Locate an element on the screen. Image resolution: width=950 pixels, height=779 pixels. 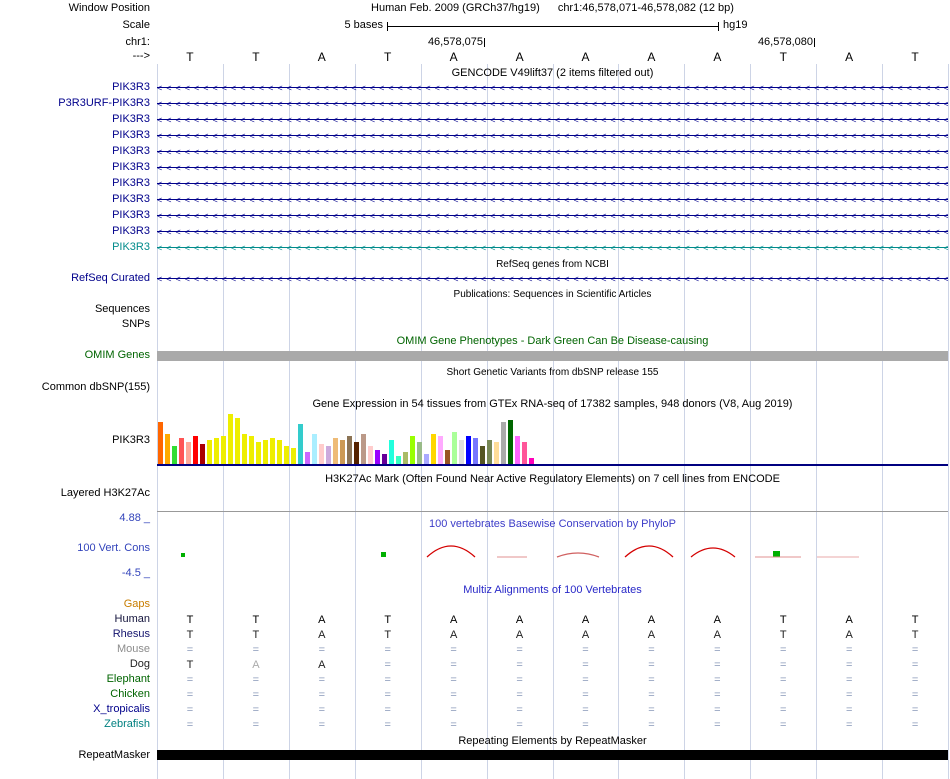
base-letter: A is located at coordinates (453, 57).